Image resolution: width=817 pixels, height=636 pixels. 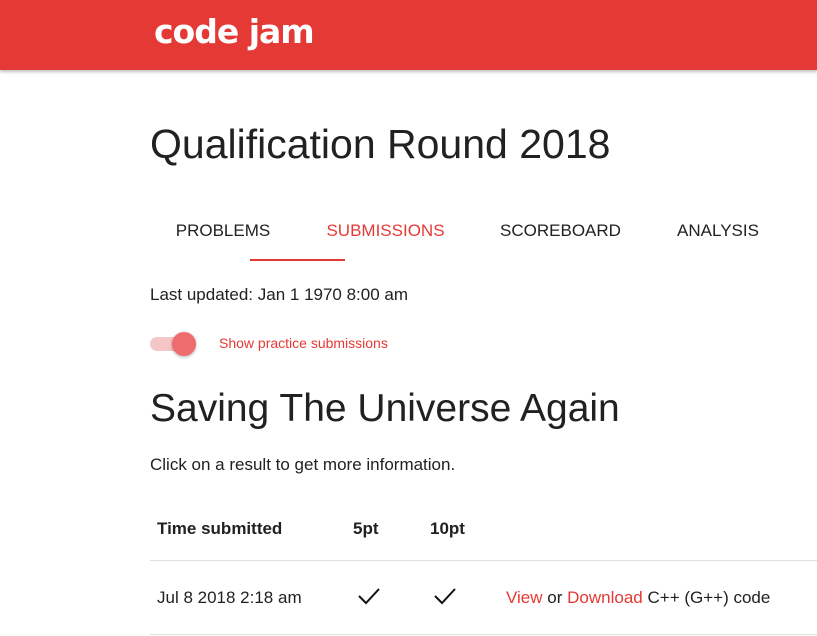 I want to click on active-tab-indicator, so click(x=297, y=260).